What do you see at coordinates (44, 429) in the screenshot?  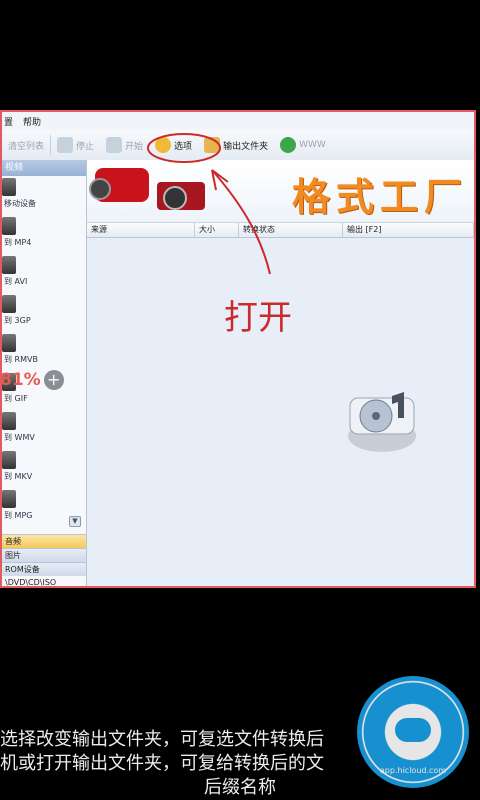 I see `sidebar-item-wmv: 到 WMV` at bounding box center [44, 429].